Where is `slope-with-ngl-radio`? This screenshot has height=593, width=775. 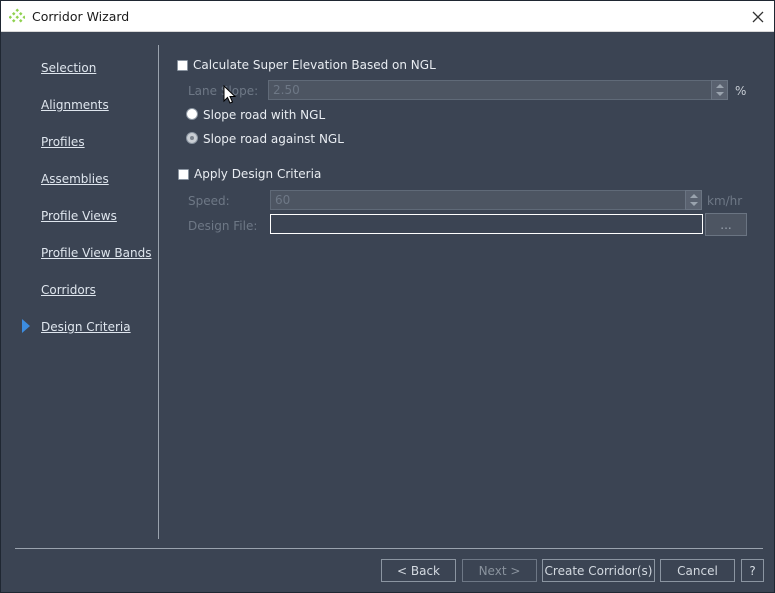 slope-with-ngl-radio is located at coordinates (192, 114).